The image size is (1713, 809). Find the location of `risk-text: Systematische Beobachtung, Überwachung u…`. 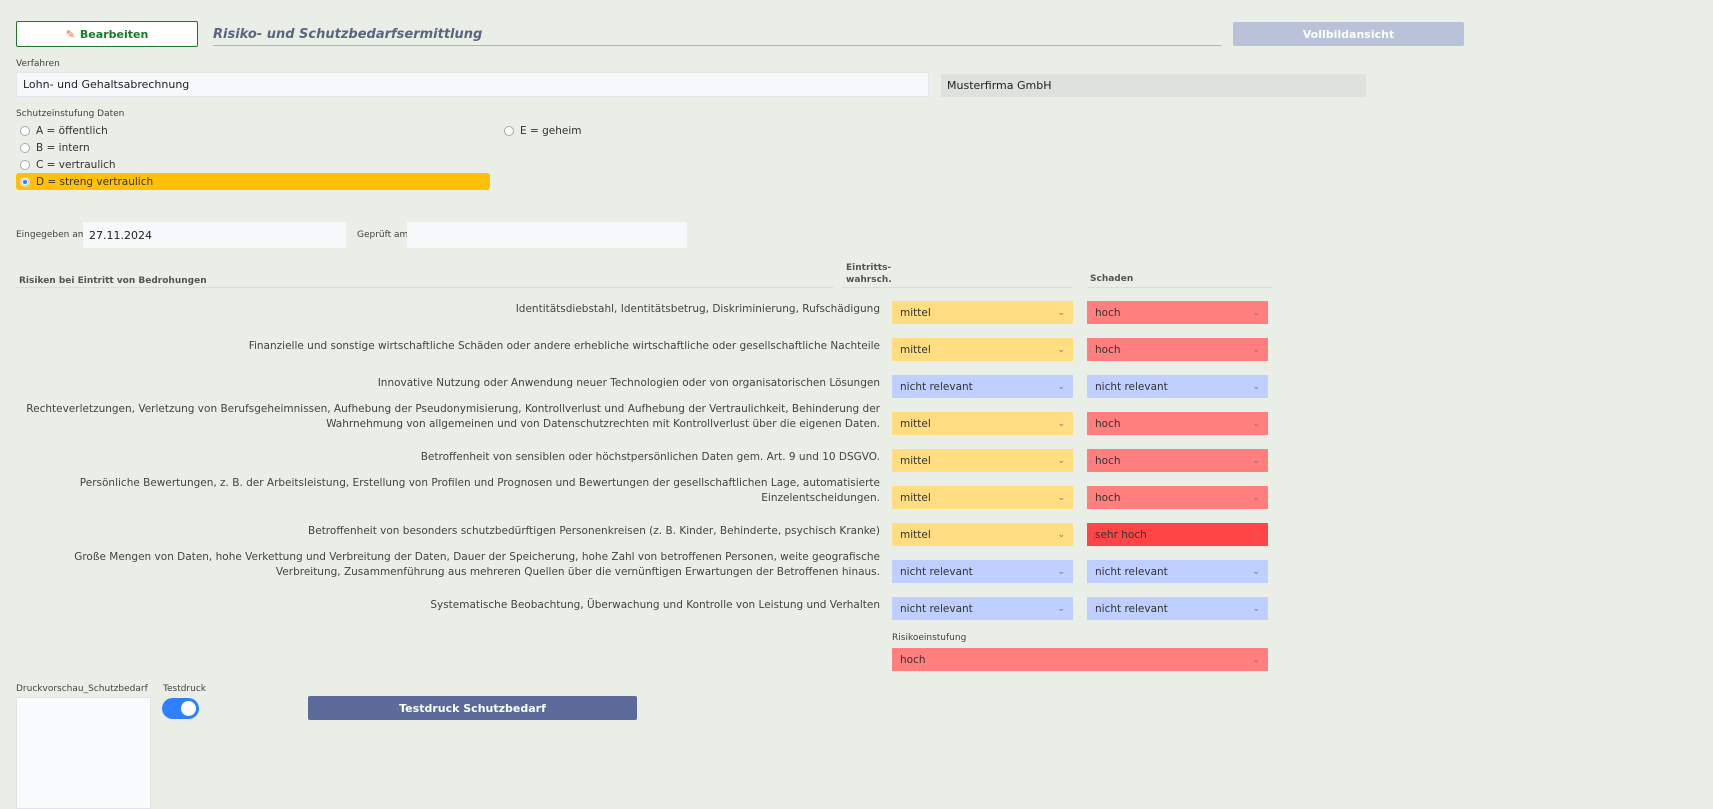

risk-text: Systematische Beobachtung, Überwachung u… is located at coordinates (655, 605).